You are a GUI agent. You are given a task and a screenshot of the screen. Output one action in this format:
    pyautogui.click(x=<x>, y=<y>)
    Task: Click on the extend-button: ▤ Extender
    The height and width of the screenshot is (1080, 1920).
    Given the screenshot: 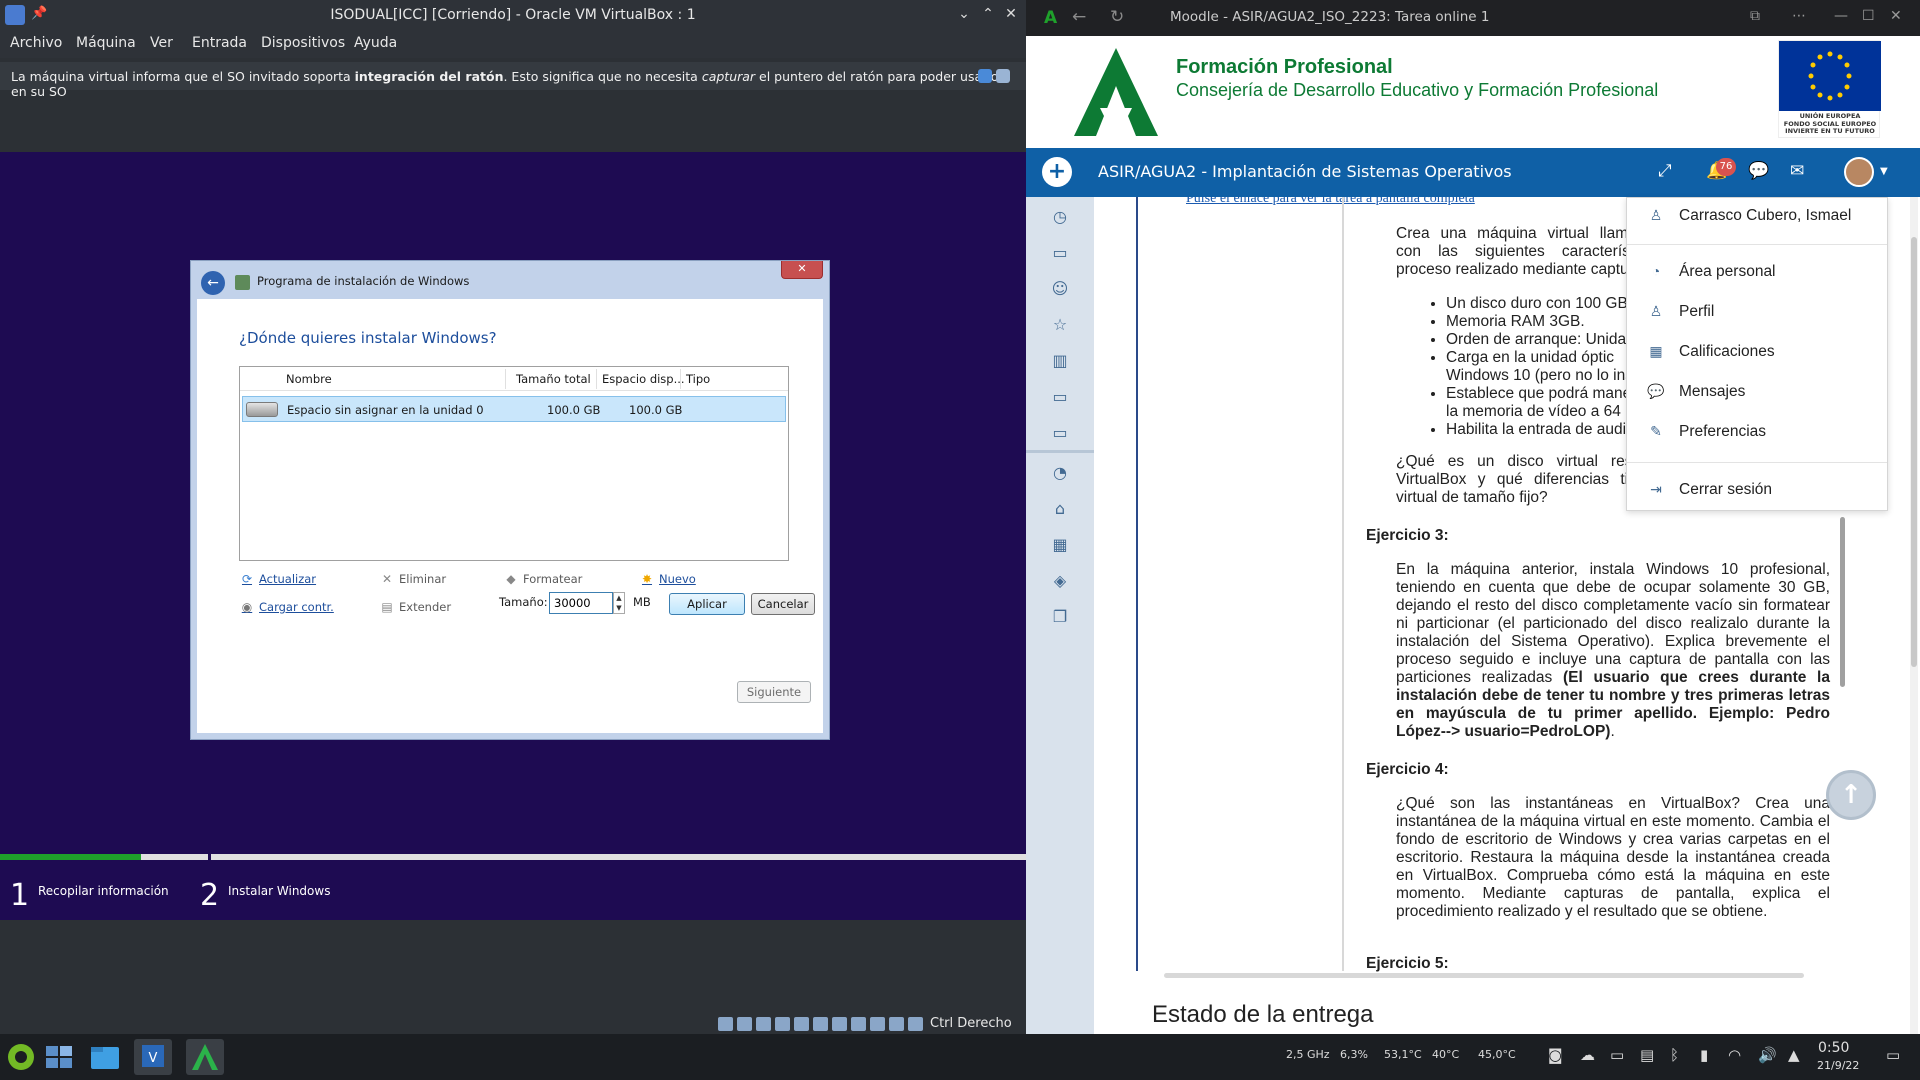 What is the action you would take?
    pyautogui.click(x=415, y=607)
    